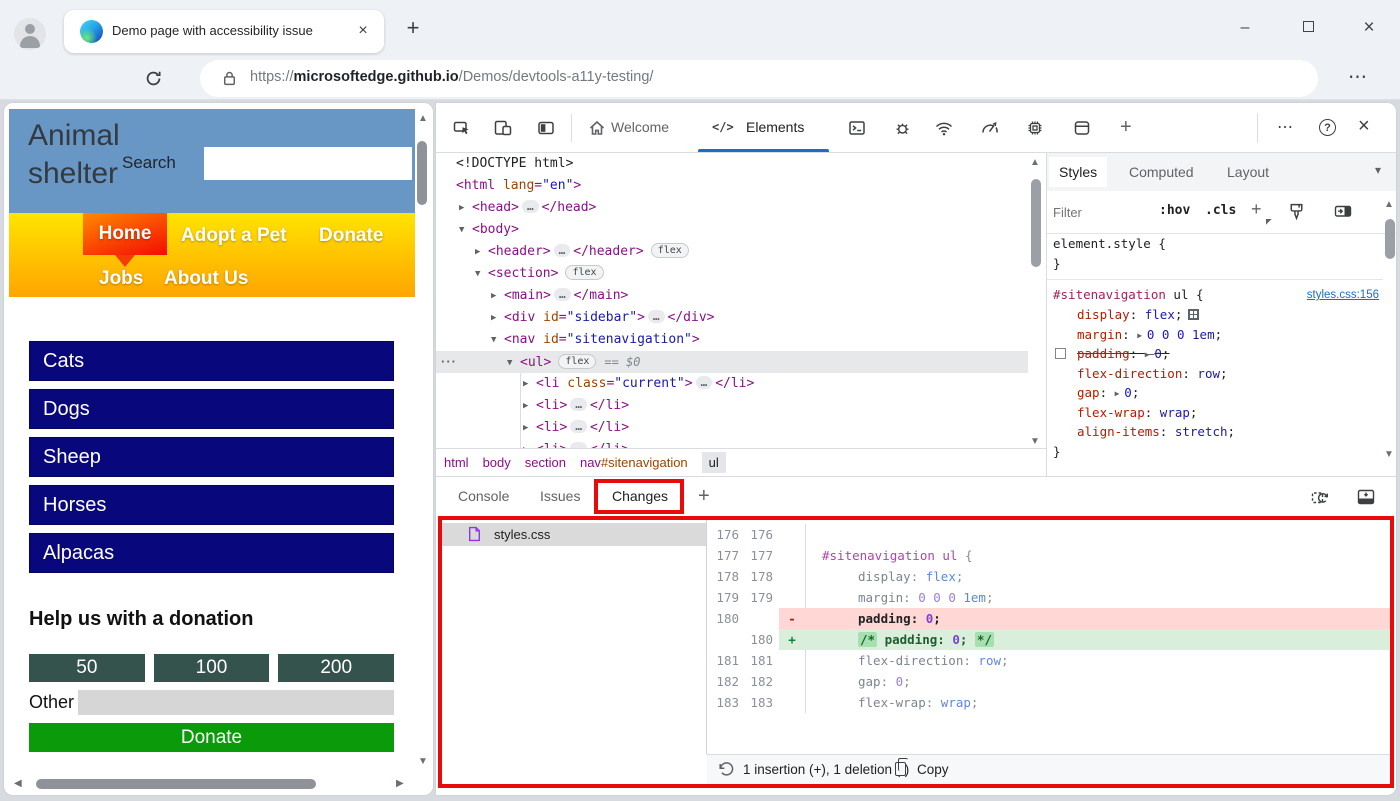 This screenshot has width=1400, height=801. Describe the element at coordinates (732, 274) in the screenshot. I see `dom-row: ▼ <section> flex` at that location.